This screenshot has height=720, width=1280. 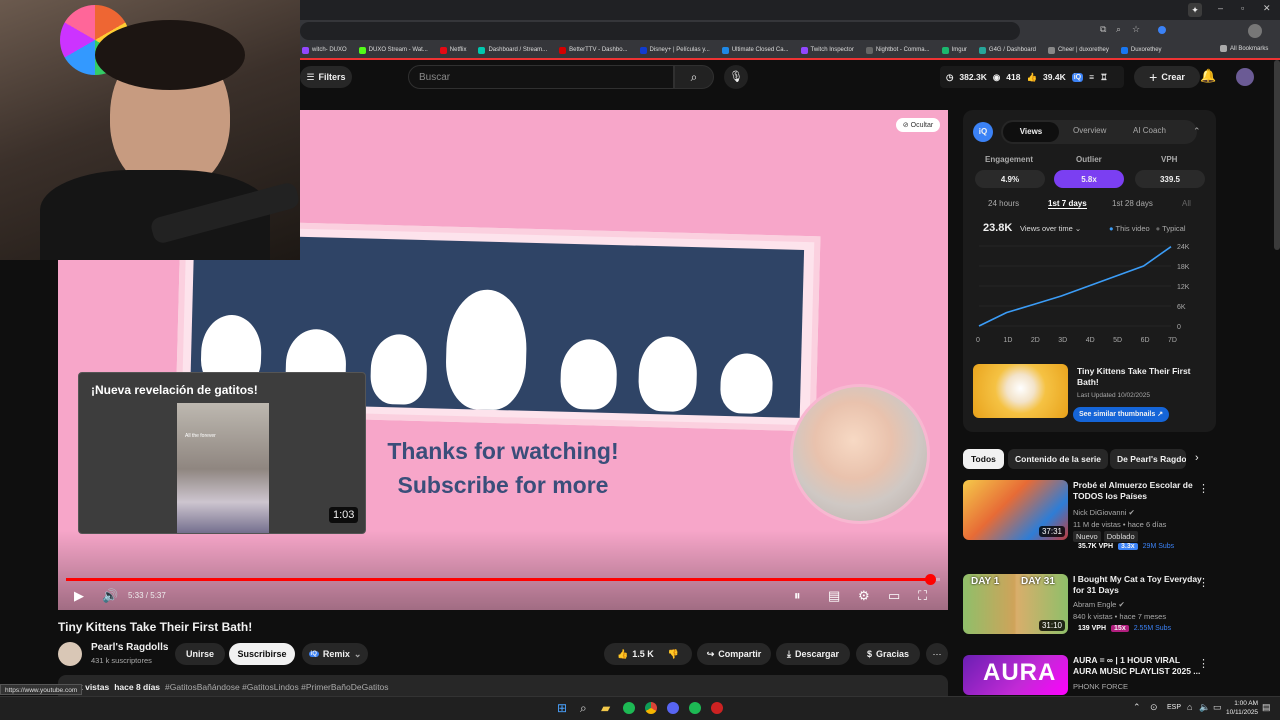 What do you see at coordinates (834, 596) in the screenshot?
I see `subtitles-icon: ▤` at bounding box center [834, 596].